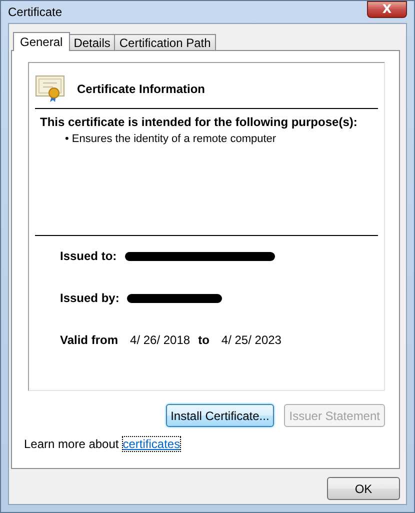 The width and height of the screenshot is (415, 513). I want to click on learn-more-text: Learn more about, so click(71, 444).